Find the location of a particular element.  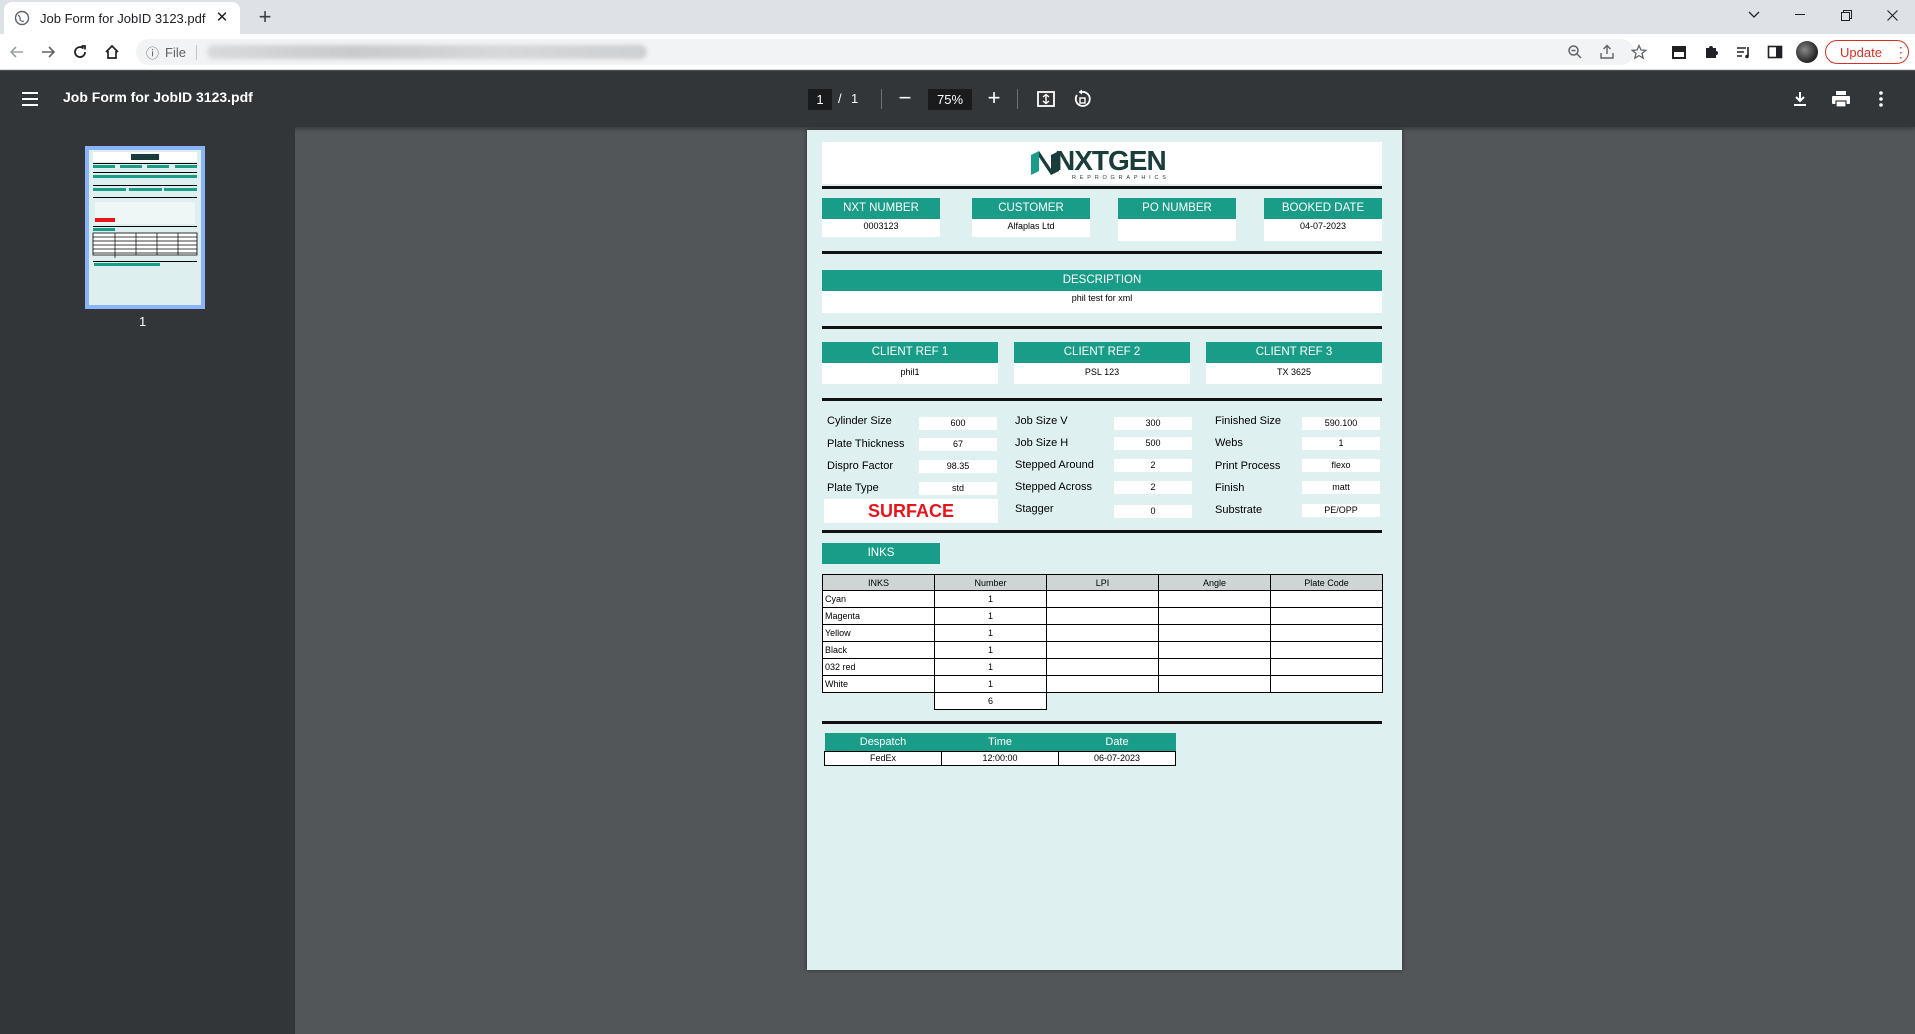

side-panel-icon is located at coordinates (1775, 52).